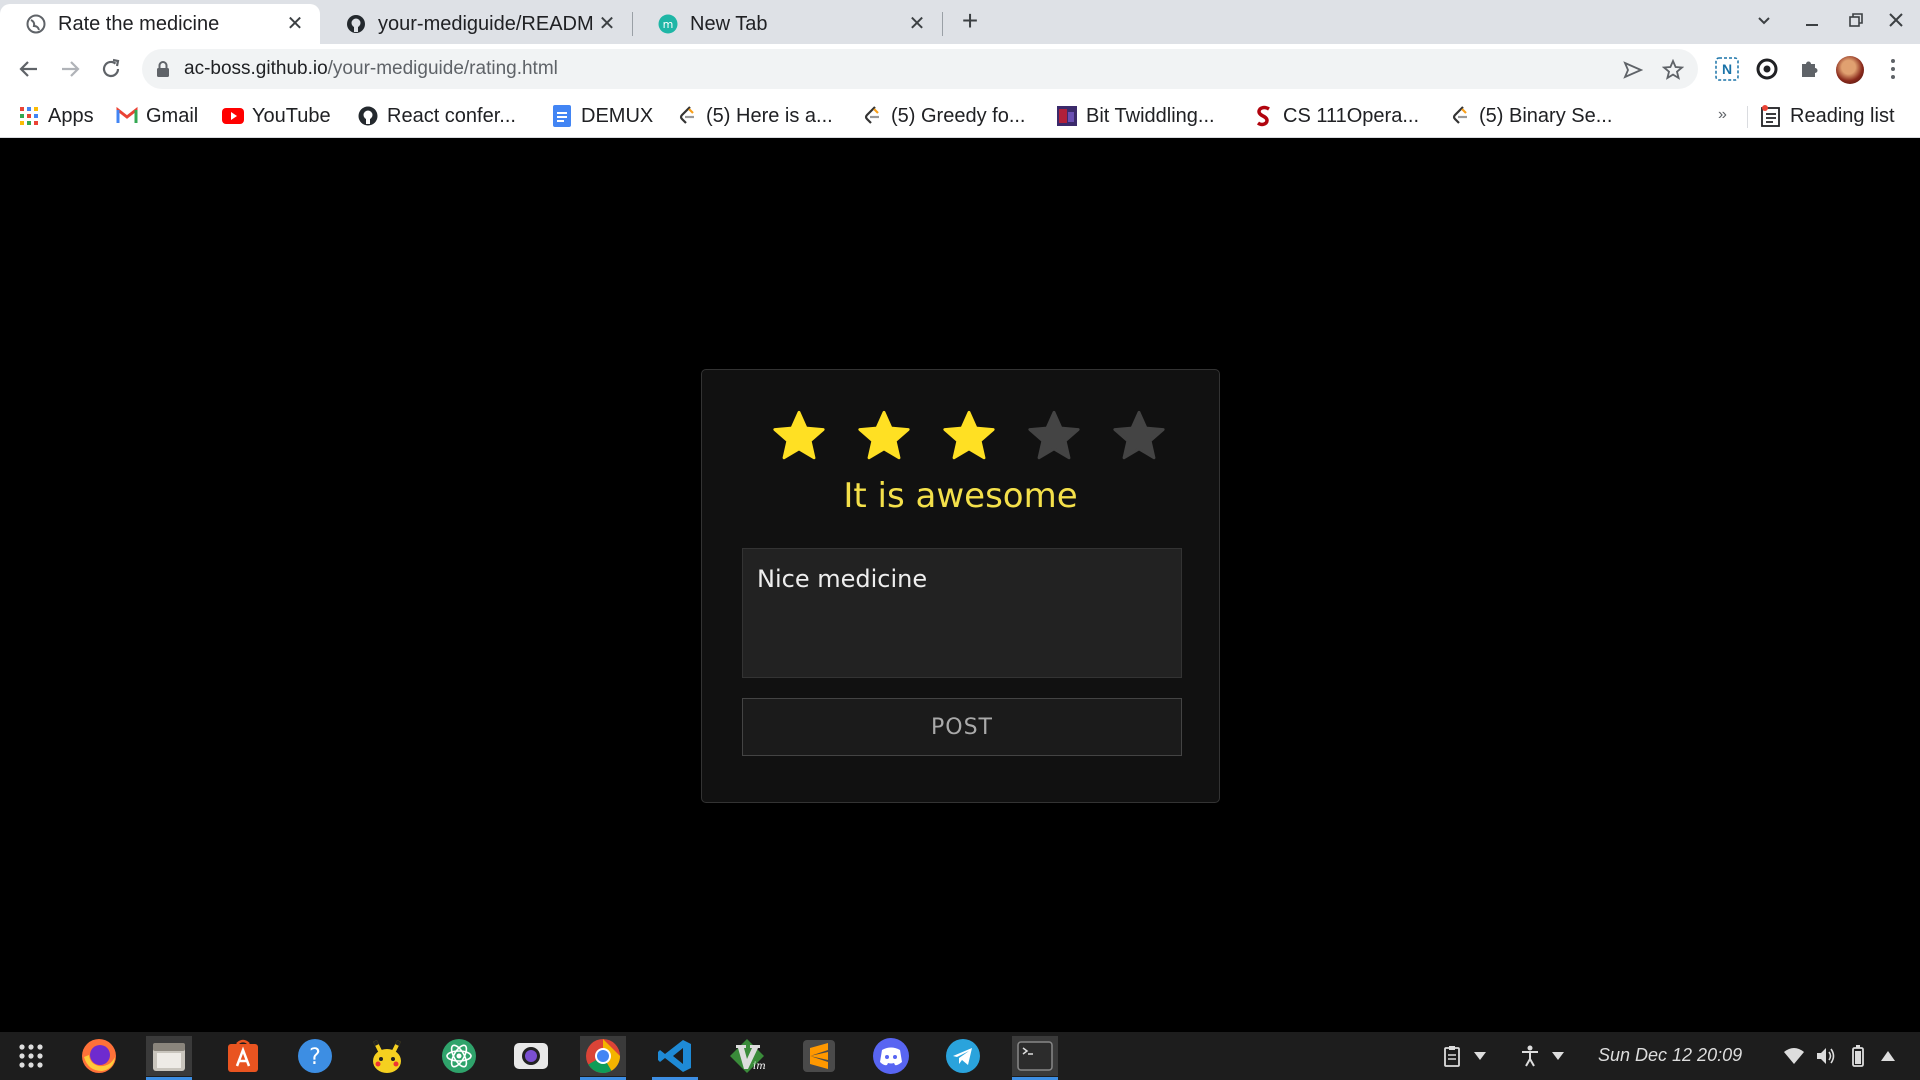 This screenshot has width=1920, height=1080. Describe the element at coordinates (747, 1056) in the screenshot. I see `vim-icon: im` at that location.